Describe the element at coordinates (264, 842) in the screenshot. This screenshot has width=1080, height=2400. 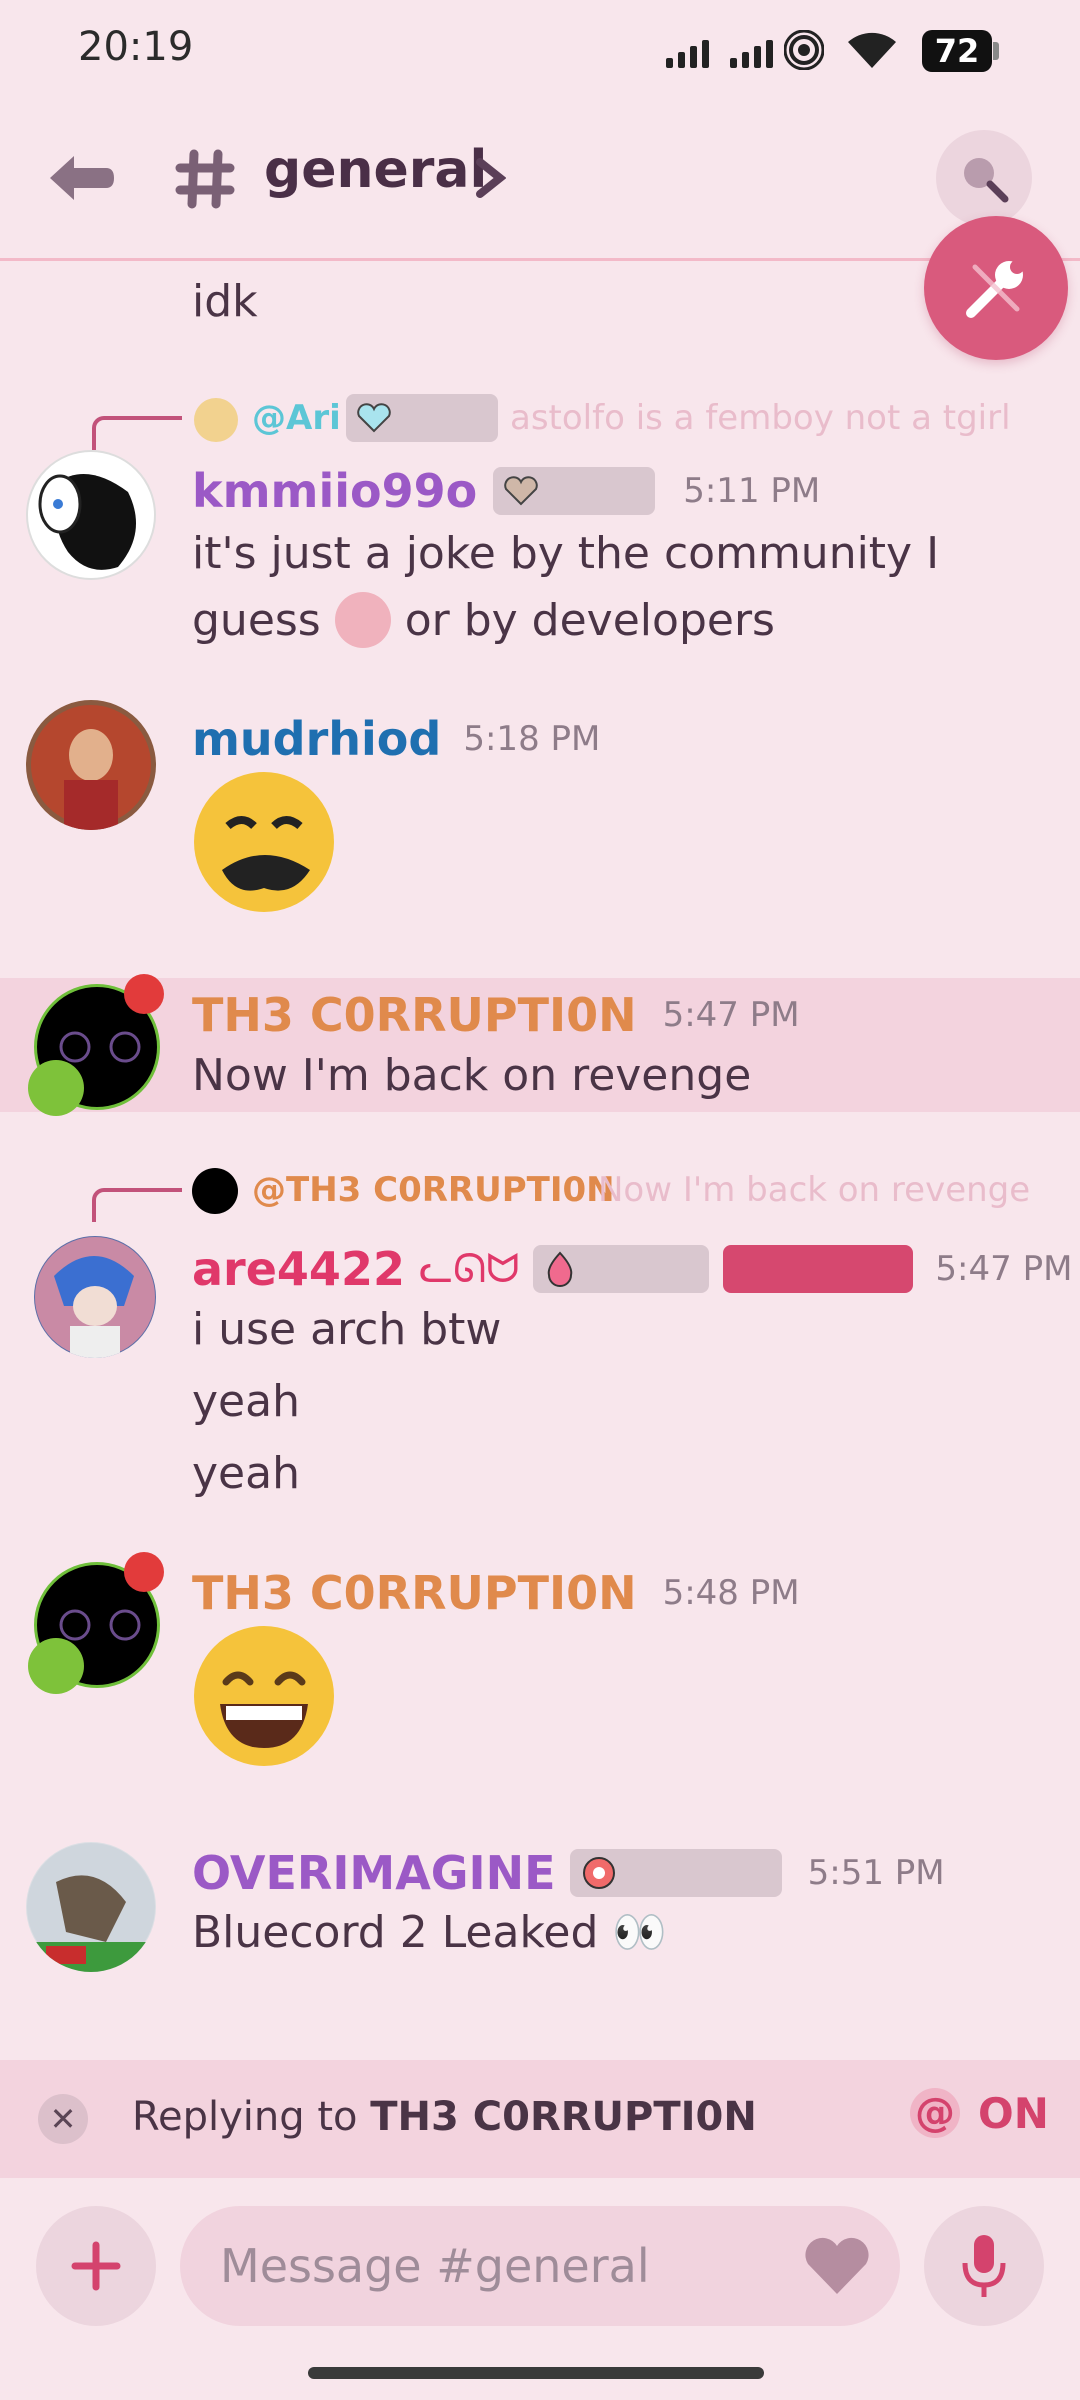
I see `sad-bearded-face-emoji` at that location.